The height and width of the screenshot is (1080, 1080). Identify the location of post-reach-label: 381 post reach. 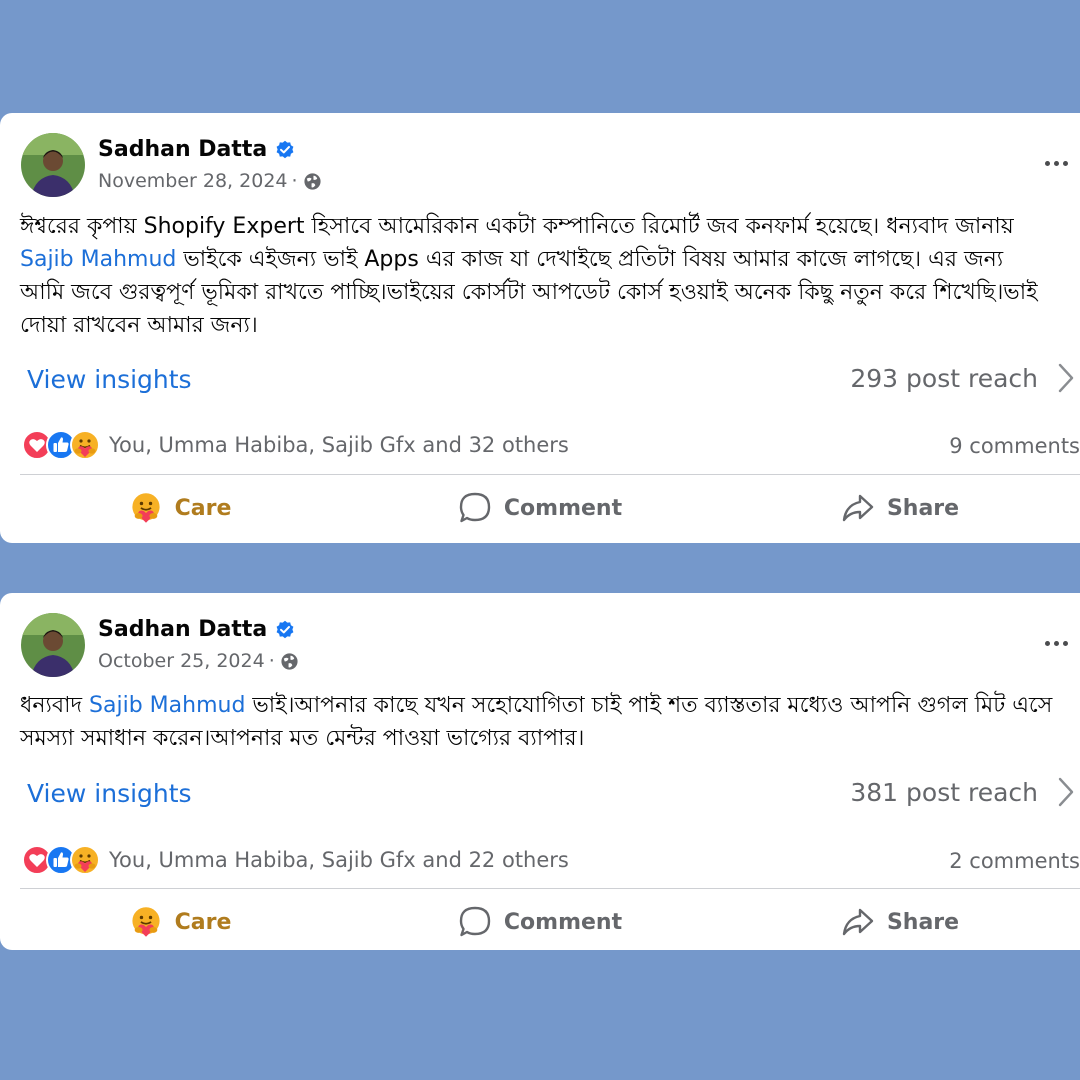
(944, 792).